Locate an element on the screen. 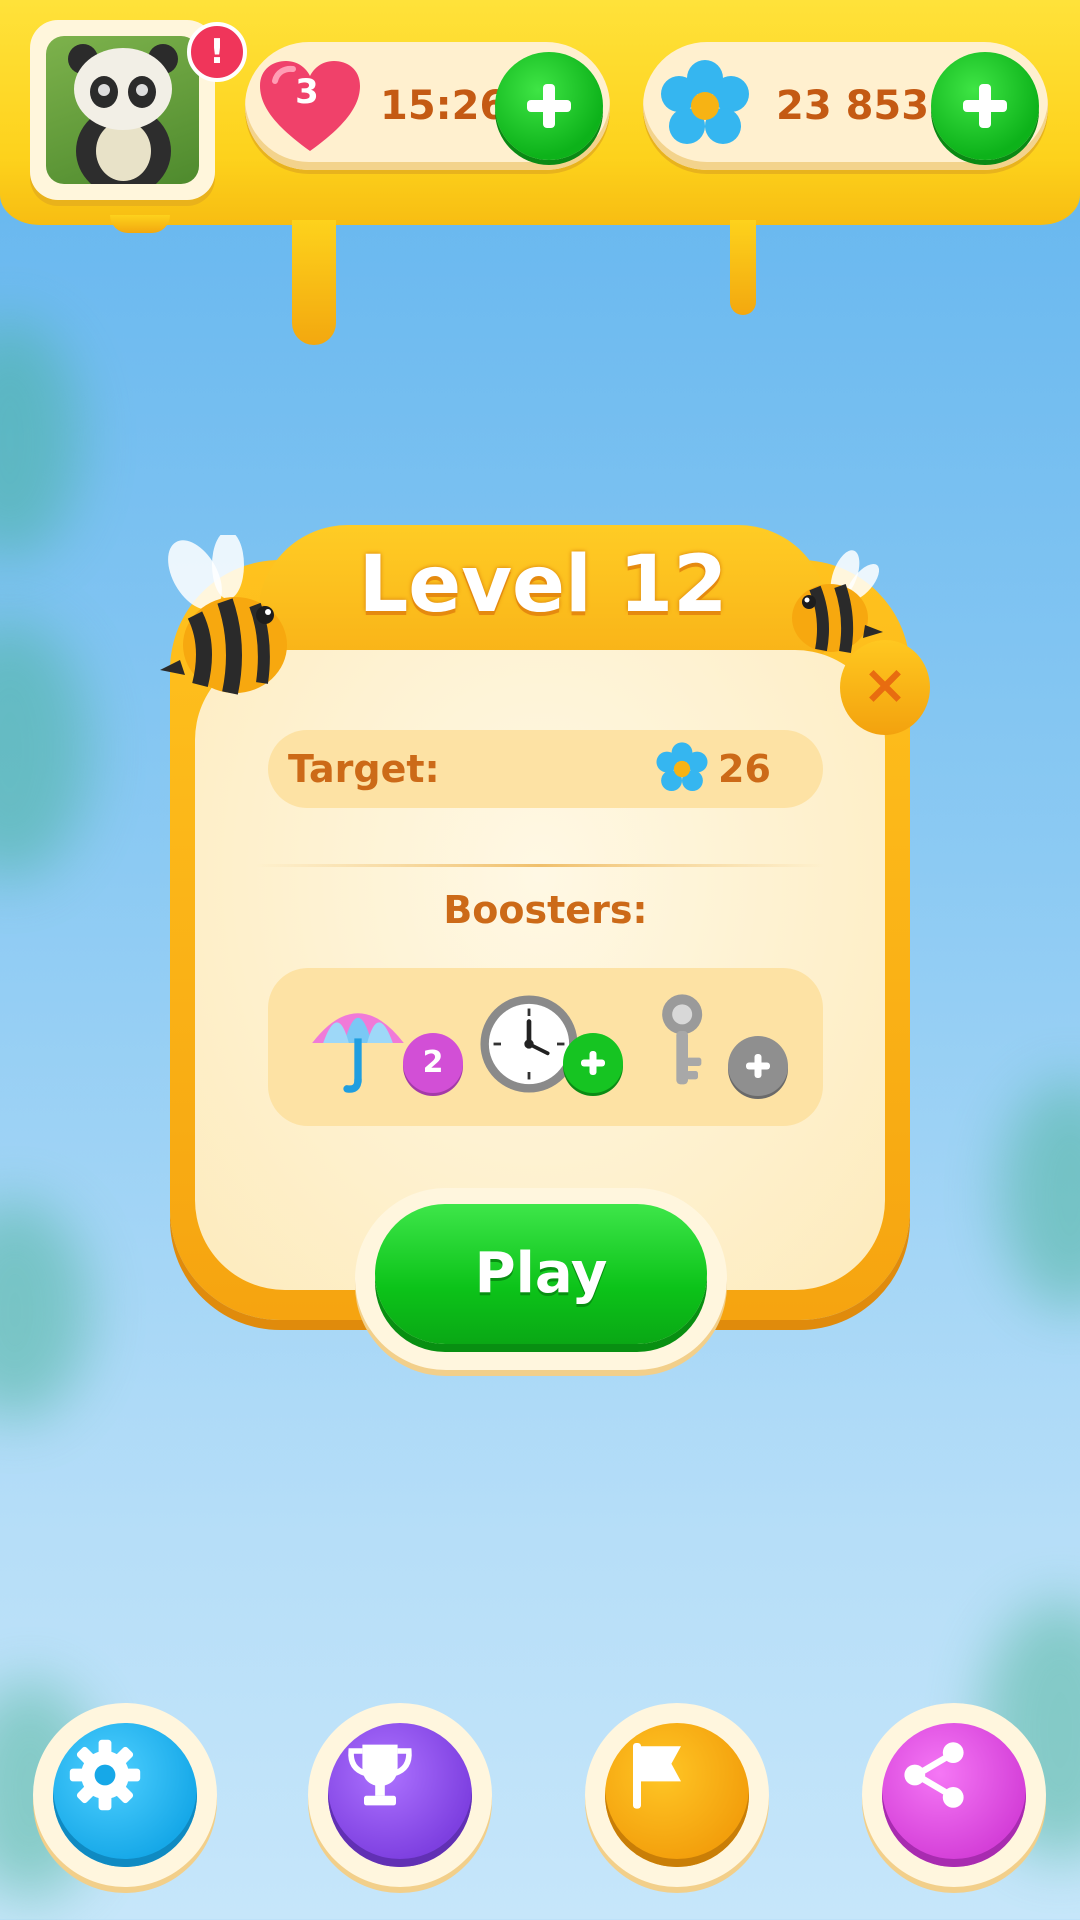 The width and height of the screenshot is (1080, 1920). missions-button is located at coordinates (677, 1795).